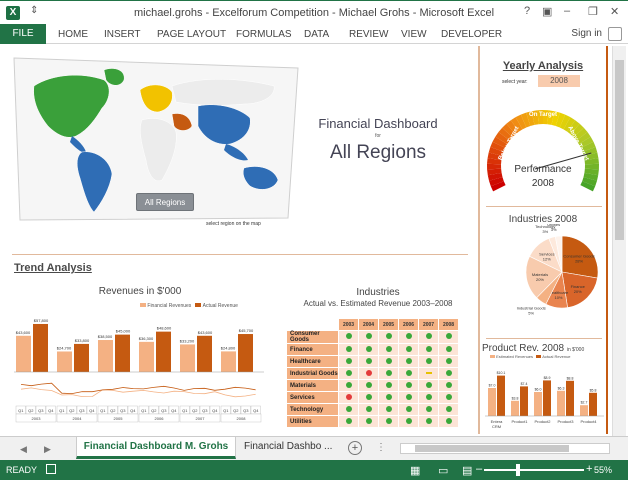  I want to click on horizontal-scrollbar, so click(505, 448).